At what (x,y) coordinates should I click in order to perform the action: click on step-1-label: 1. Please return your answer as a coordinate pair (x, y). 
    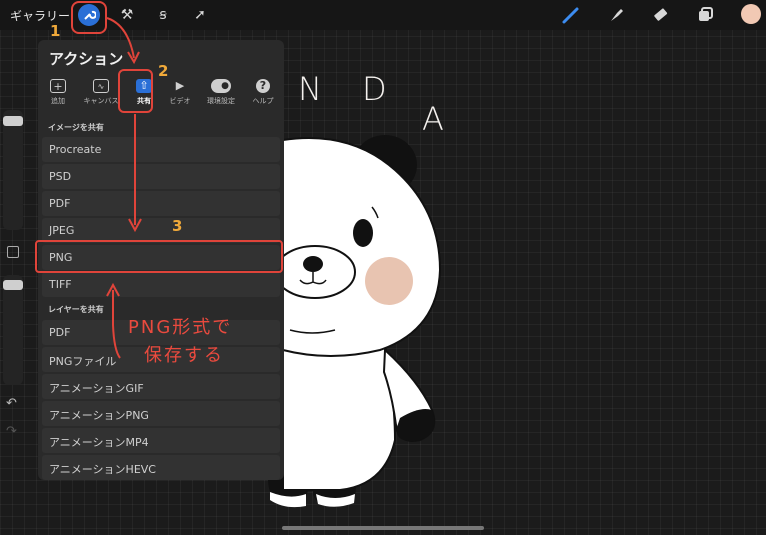
    Looking at the image, I should click on (55, 31).